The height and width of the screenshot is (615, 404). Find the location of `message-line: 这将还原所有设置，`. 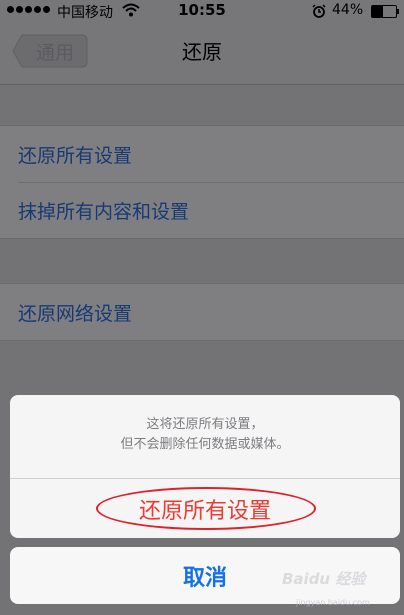

message-line: 这将还原所有设置， is located at coordinates (205, 424).